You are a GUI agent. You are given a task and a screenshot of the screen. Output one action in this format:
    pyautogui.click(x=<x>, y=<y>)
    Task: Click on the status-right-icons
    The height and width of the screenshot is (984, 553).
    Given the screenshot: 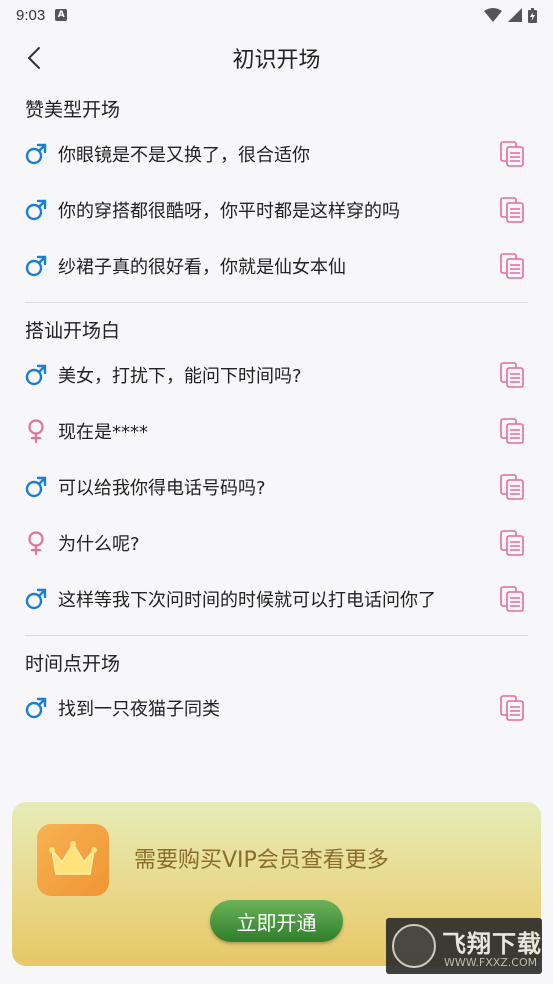 What is the action you would take?
    pyautogui.click(x=510, y=15)
    